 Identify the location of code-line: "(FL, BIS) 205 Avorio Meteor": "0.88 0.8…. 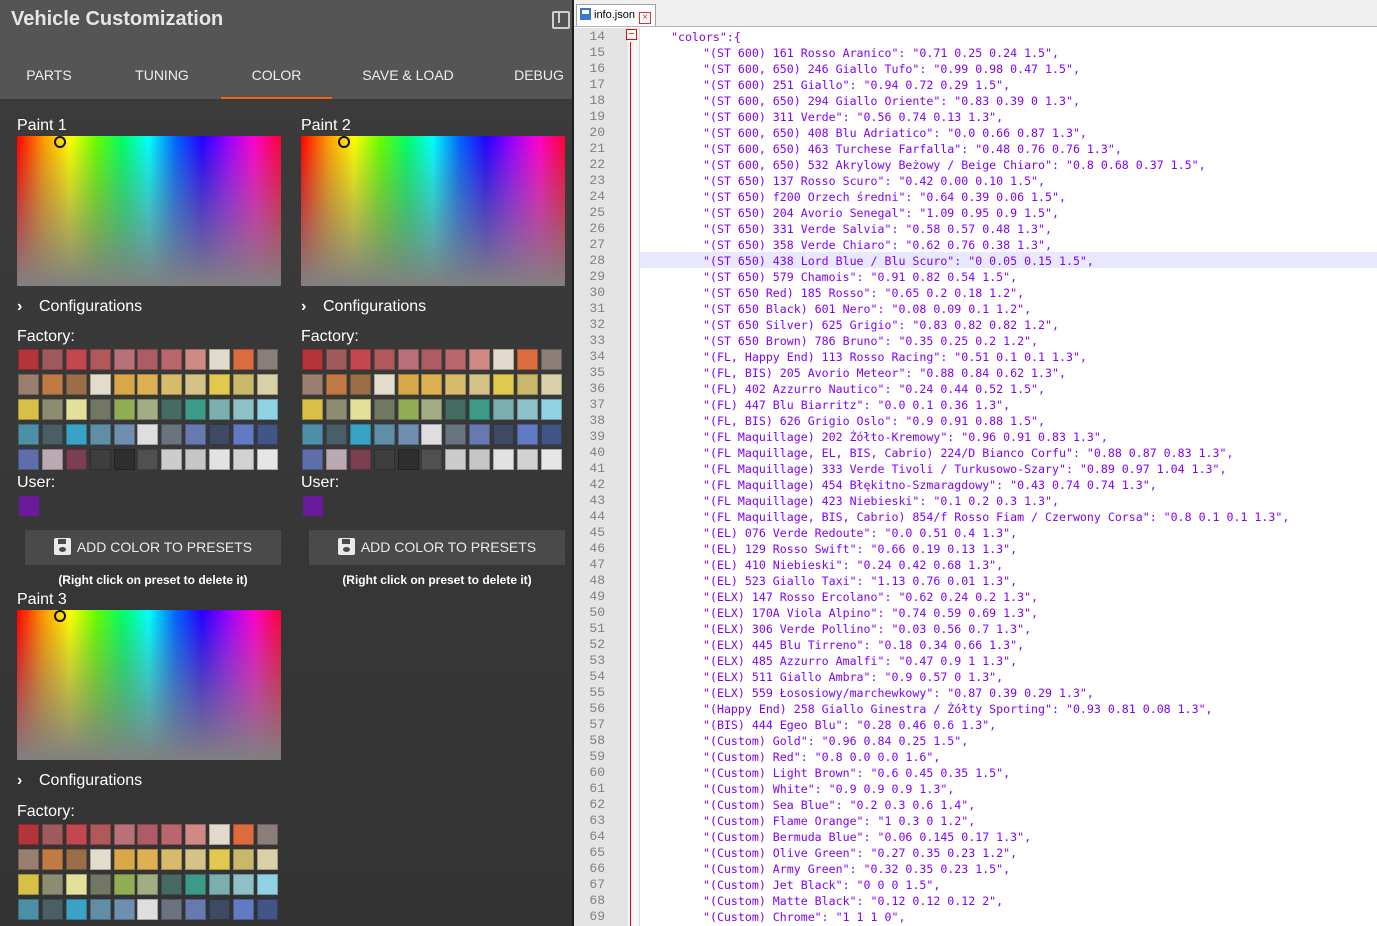
(884, 373).